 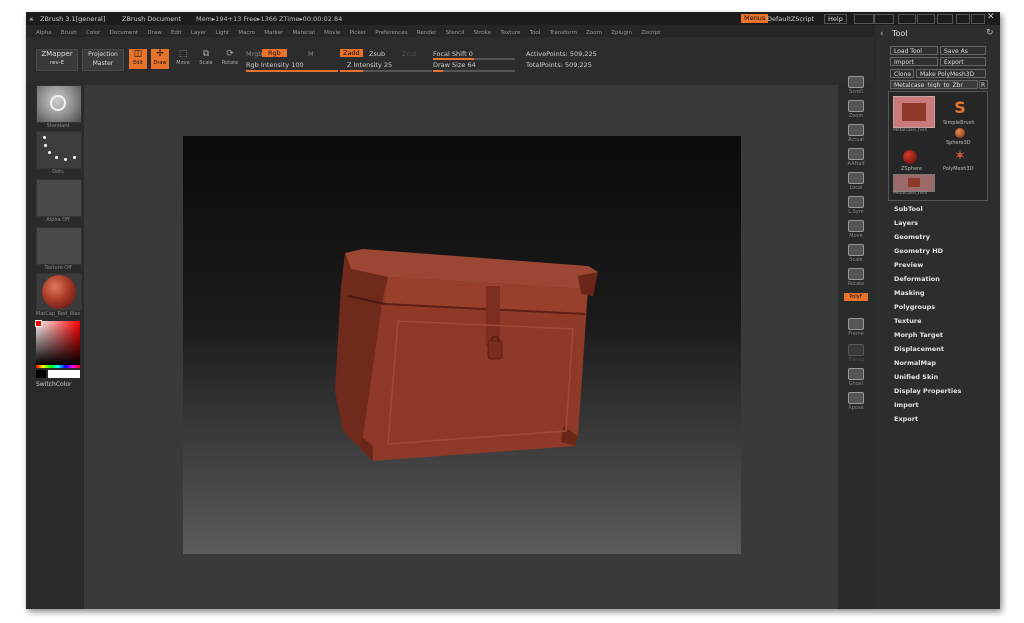 I want to click on zcut-button: Zcut, so click(x=409, y=54).